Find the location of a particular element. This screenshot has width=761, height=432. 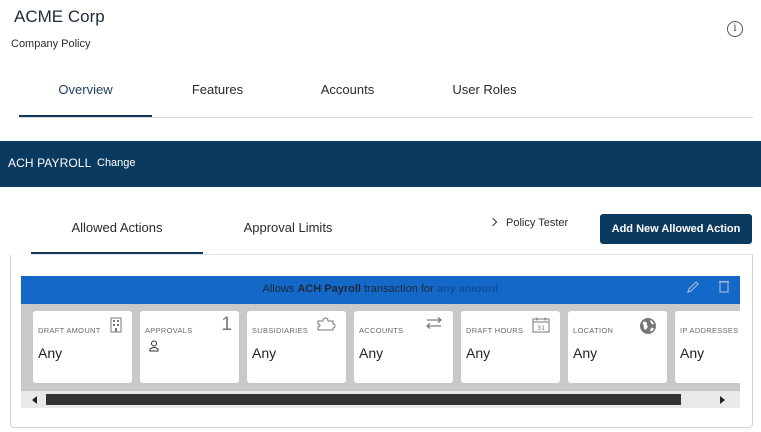

condition-card-accounts: ACCOUNTS Any is located at coordinates (403, 347).